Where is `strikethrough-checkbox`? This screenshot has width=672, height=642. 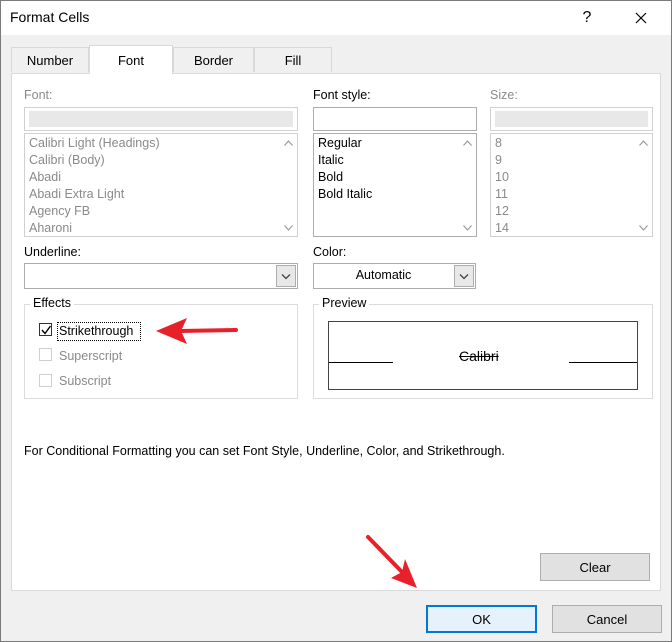 strikethrough-checkbox is located at coordinates (45, 329).